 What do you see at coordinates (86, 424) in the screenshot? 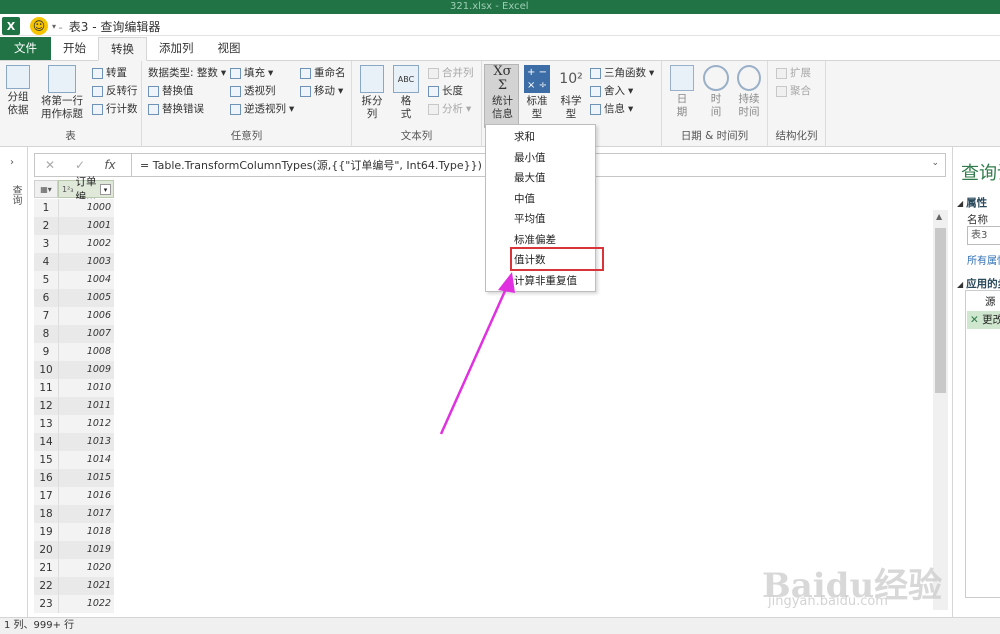
I see `order-id-cell: 1012` at bounding box center [86, 424].